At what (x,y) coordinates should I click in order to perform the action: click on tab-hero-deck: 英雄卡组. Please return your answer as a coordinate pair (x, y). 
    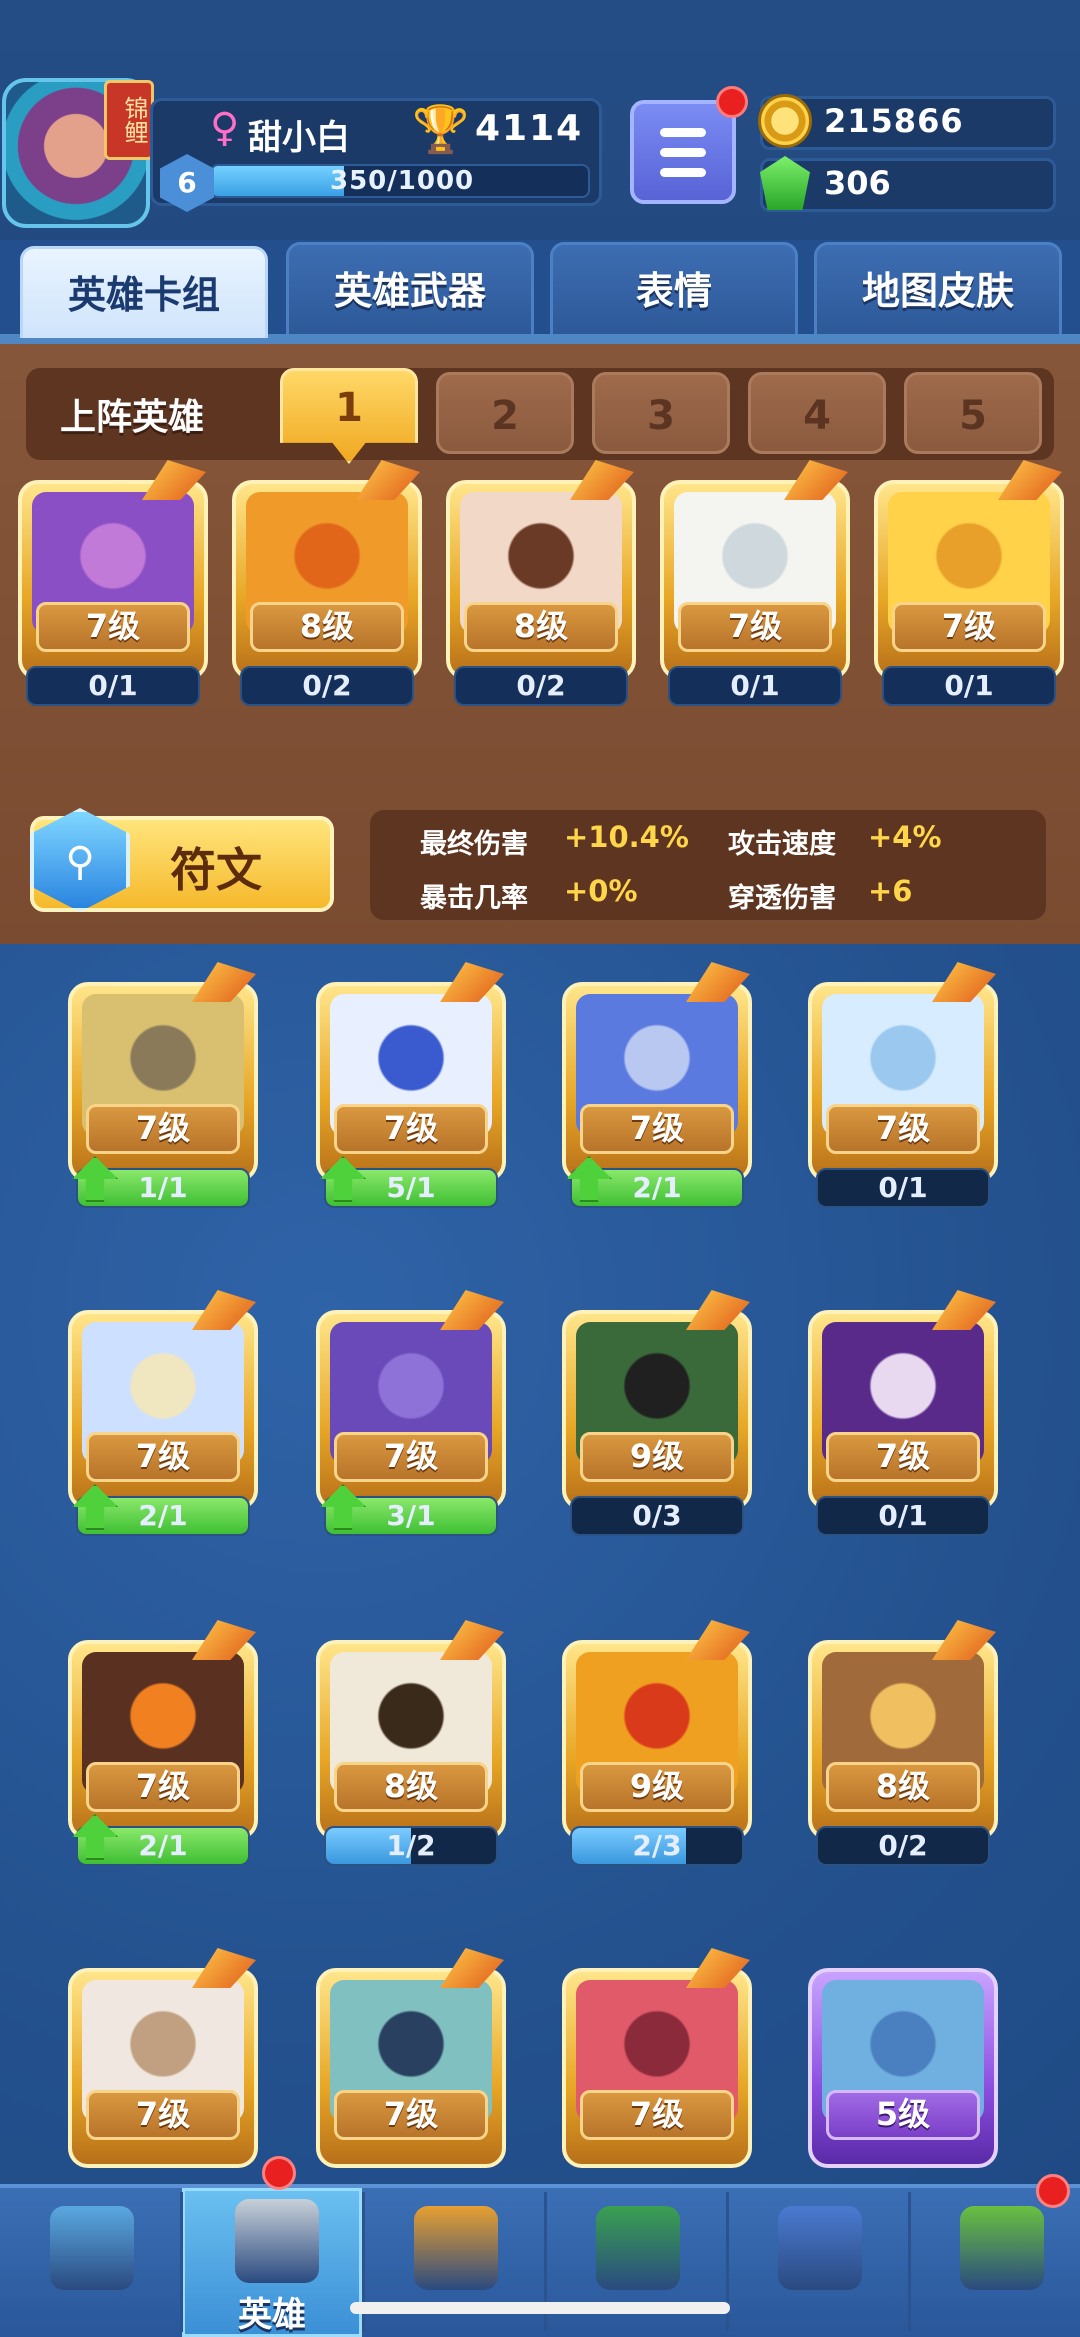
    Looking at the image, I should click on (144, 292).